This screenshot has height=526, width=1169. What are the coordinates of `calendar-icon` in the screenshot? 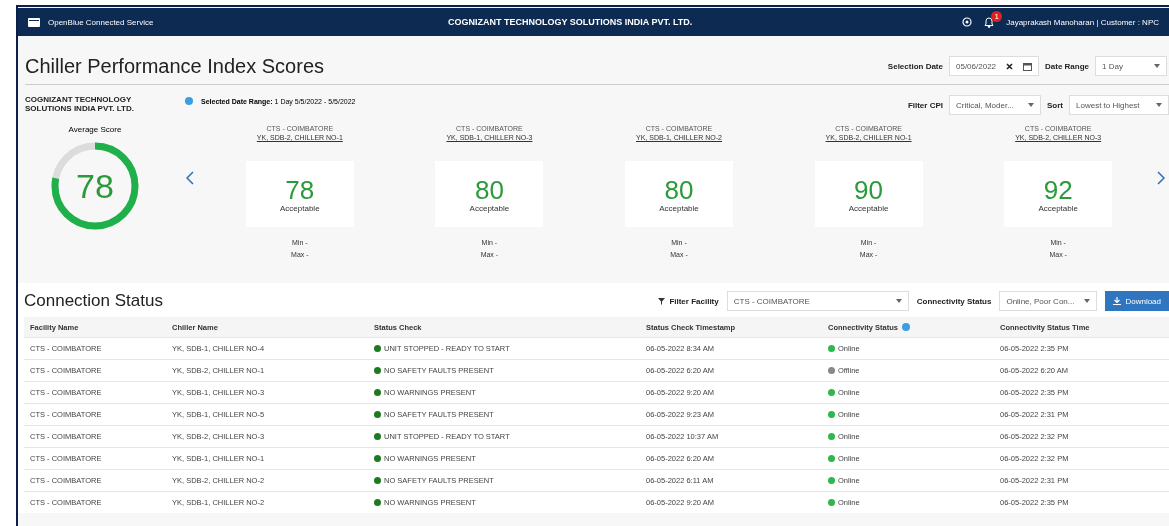 It's located at (1027, 66).